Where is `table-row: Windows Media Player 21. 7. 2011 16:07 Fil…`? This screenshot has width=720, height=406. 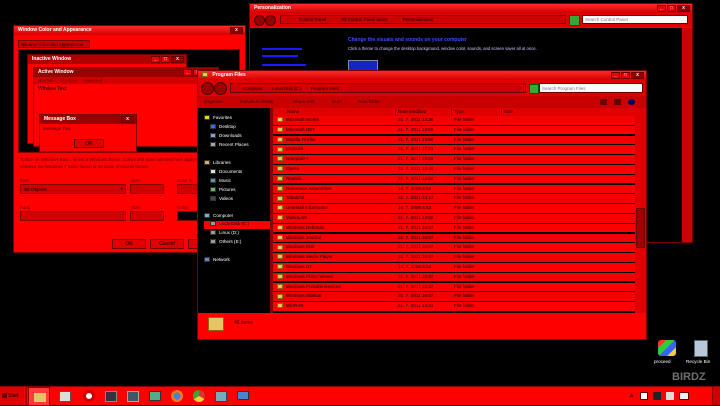
table-row: Windows Media Player 21. 7. 2011 16:07 Fil… is located at coordinates (454, 257).